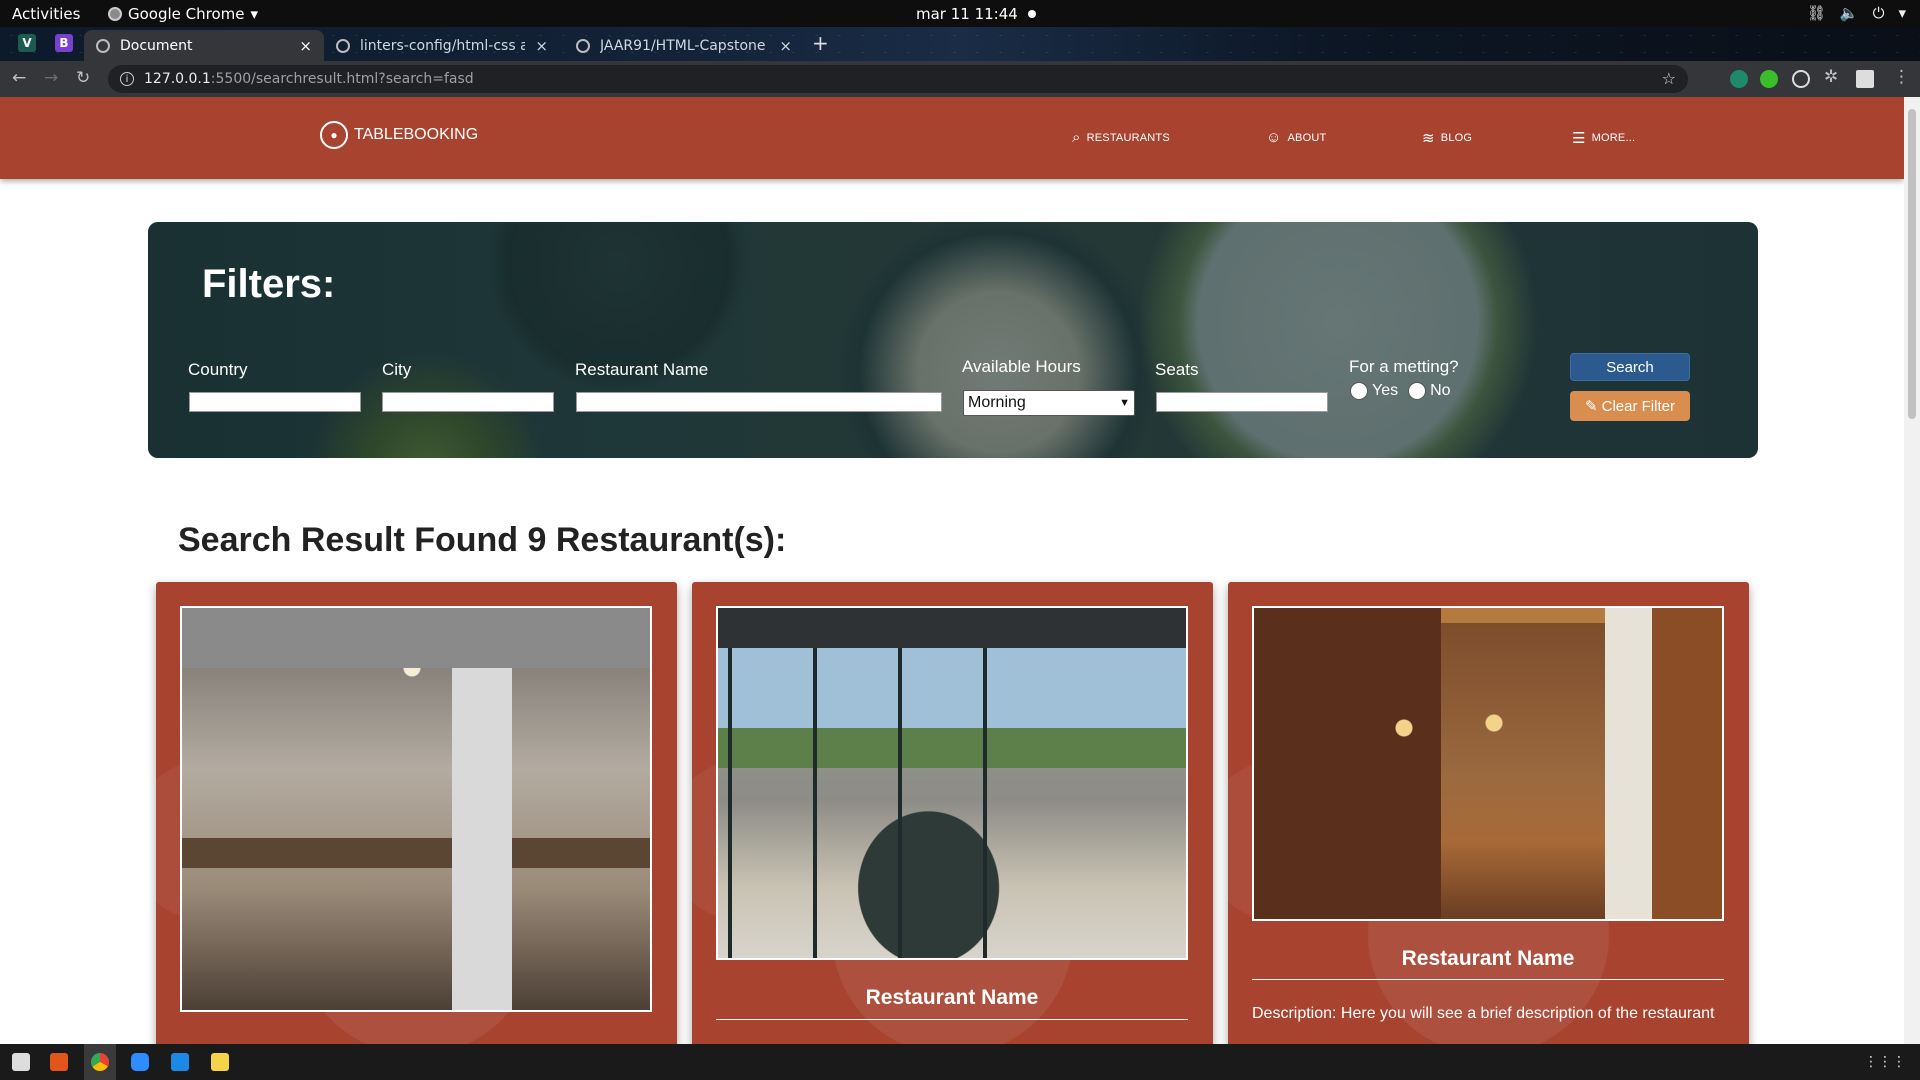 This screenshot has width=1920, height=1080. I want to click on reload-icon: ↻, so click(83, 78).